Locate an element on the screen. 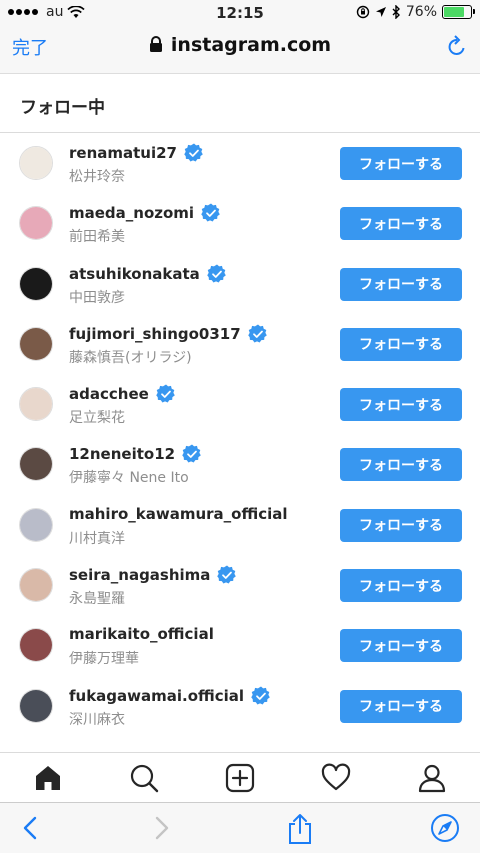 Image resolution: width=480 pixels, height=853 pixels. username: seira_nagashima is located at coordinates (139, 575).